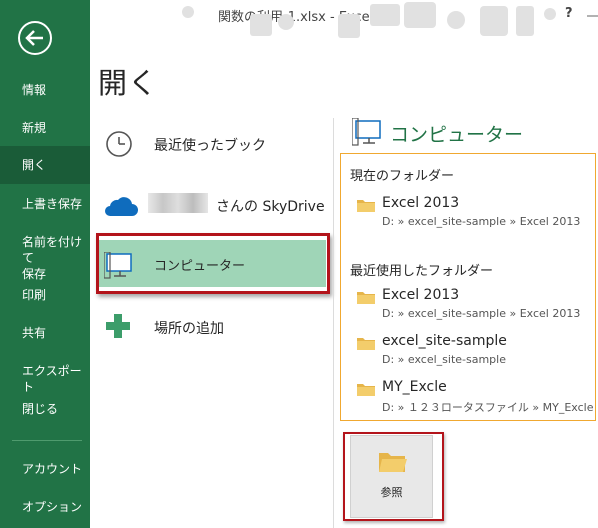 The width and height of the screenshot is (598, 528). Describe the element at coordinates (369, 20) in the screenshot. I see `decorative-doodle-art` at that location.